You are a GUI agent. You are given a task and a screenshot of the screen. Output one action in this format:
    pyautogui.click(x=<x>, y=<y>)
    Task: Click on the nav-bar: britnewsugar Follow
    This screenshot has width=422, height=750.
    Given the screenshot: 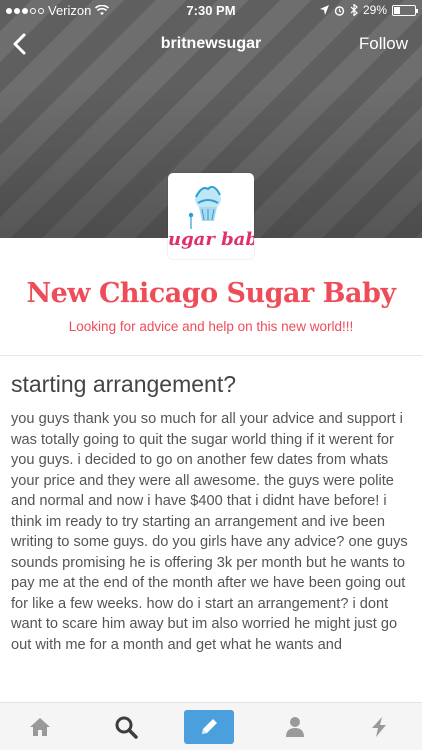 What is the action you would take?
    pyautogui.click(x=211, y=44)
    